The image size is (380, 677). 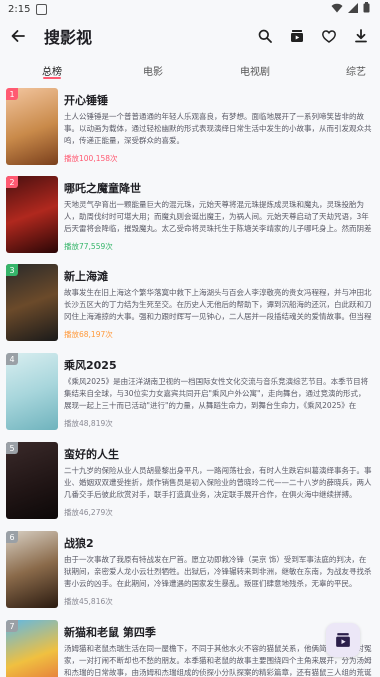 I want to click on tab-tv-series: 电视剧, so click(x=255, y=70).